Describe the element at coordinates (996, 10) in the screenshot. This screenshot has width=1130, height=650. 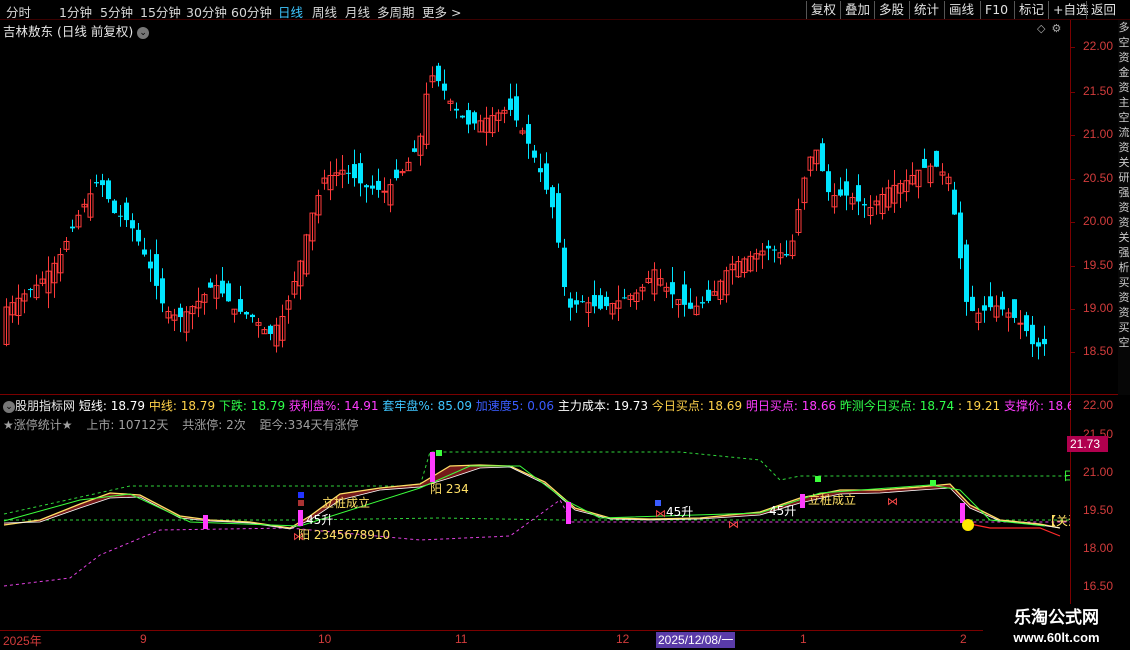
I see `f10-button: F10` at that location.